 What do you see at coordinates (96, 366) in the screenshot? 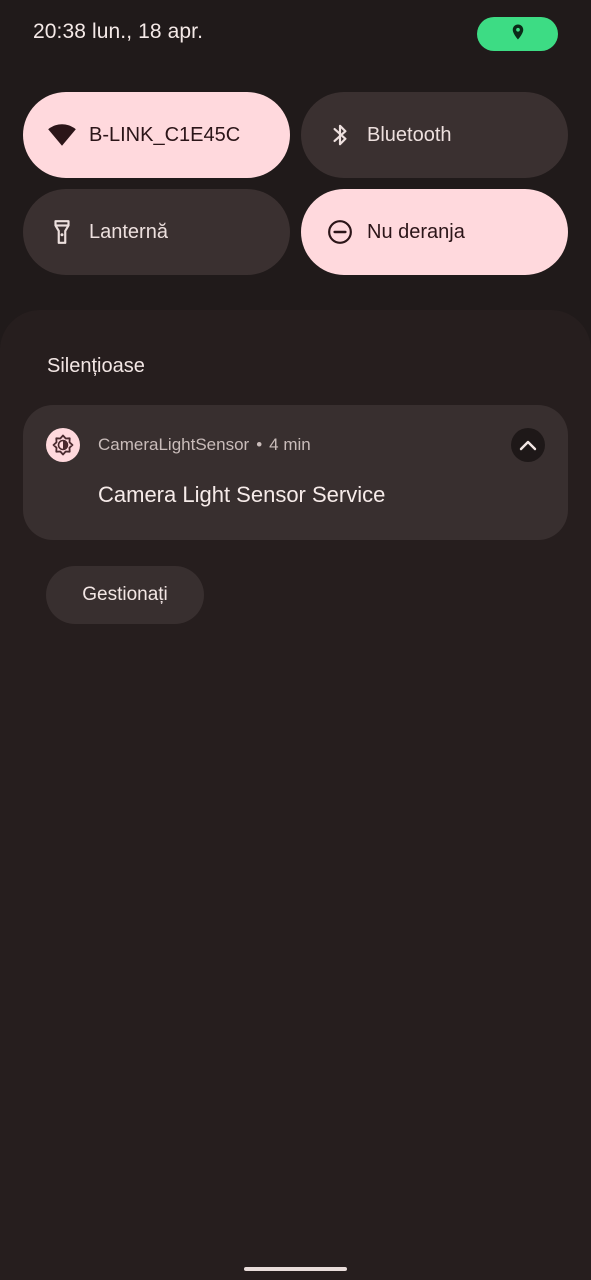
I see `section-title-silent: Silențioase` at bounding box center [96, 366].